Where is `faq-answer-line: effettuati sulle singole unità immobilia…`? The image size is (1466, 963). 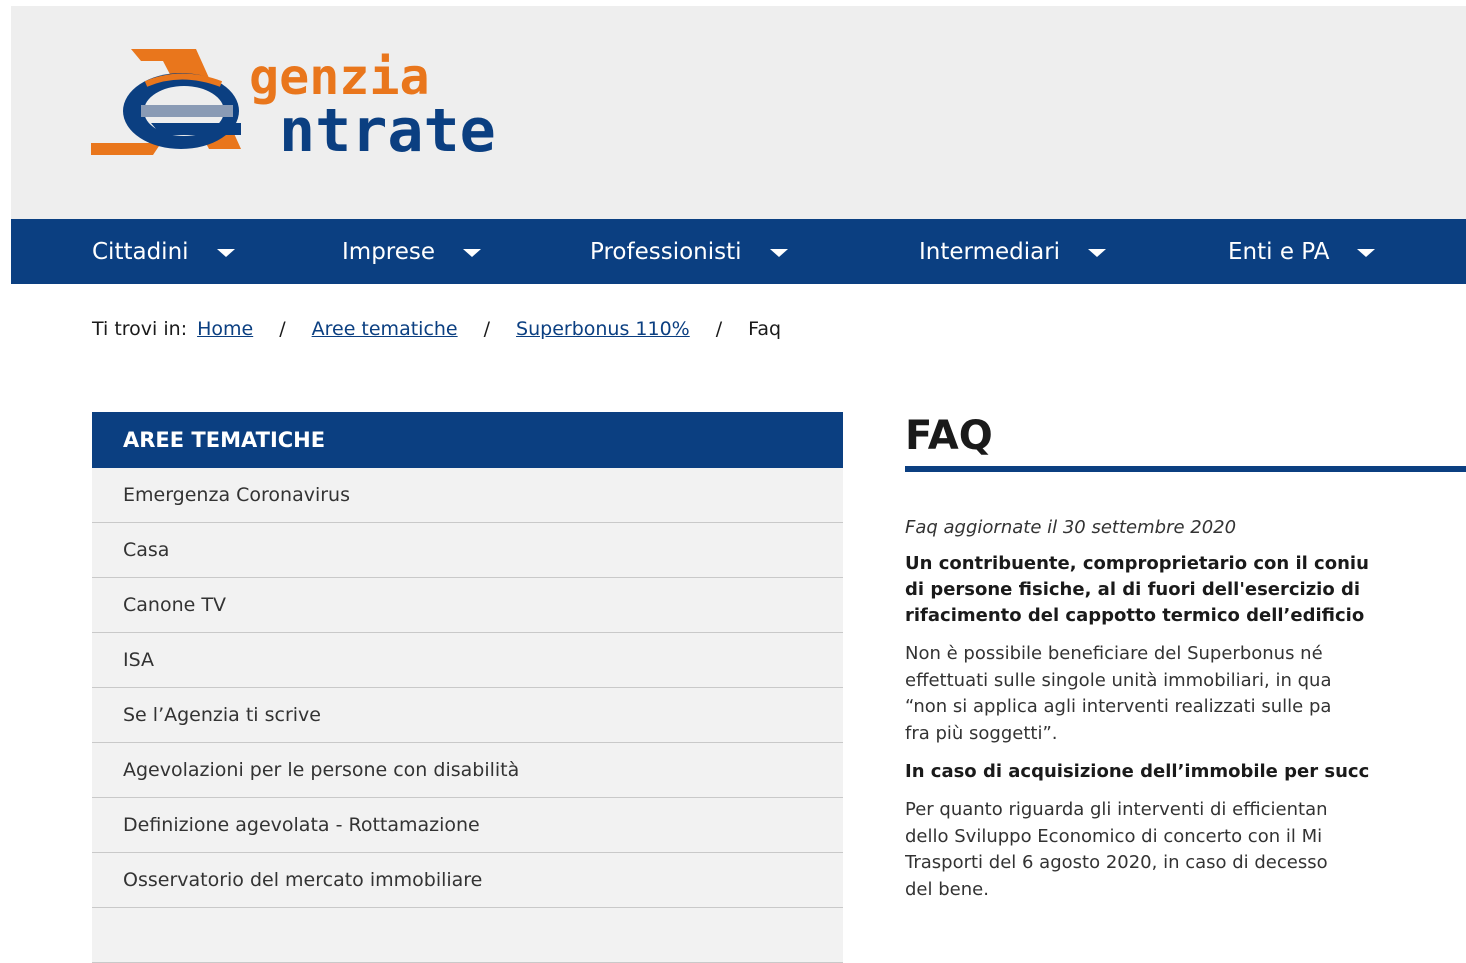 faq-answer-line: effettuati sulle singole unità immobilia… is located at coordinates (1118, 680).